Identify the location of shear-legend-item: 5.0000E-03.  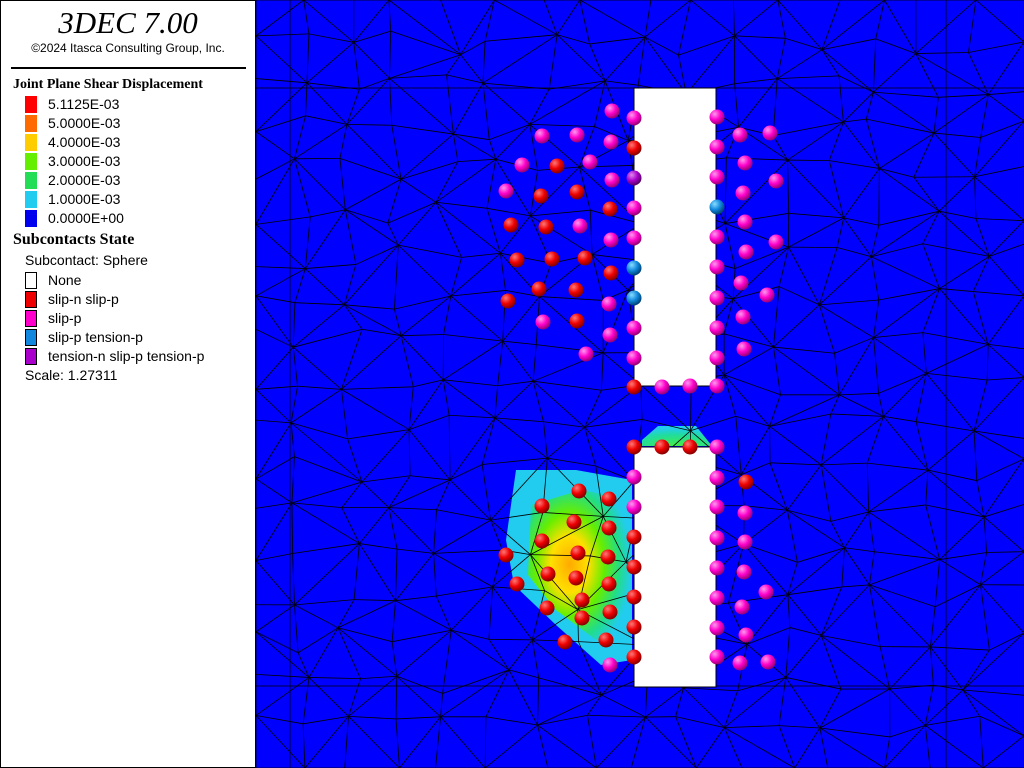
(72, 123).